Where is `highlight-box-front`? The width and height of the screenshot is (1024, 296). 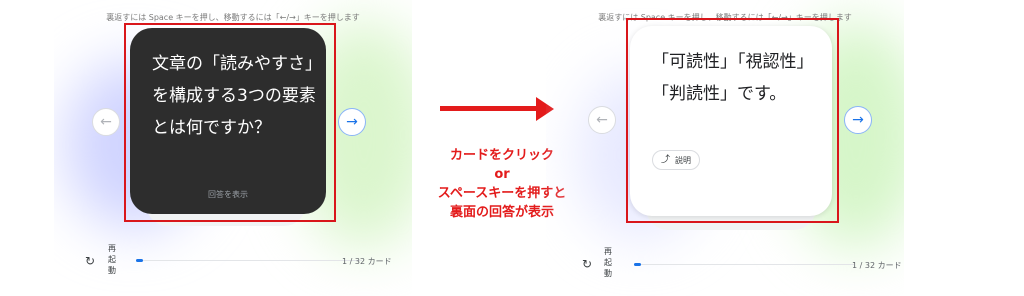
highlight-box-front is located at coordinates (230, 122).